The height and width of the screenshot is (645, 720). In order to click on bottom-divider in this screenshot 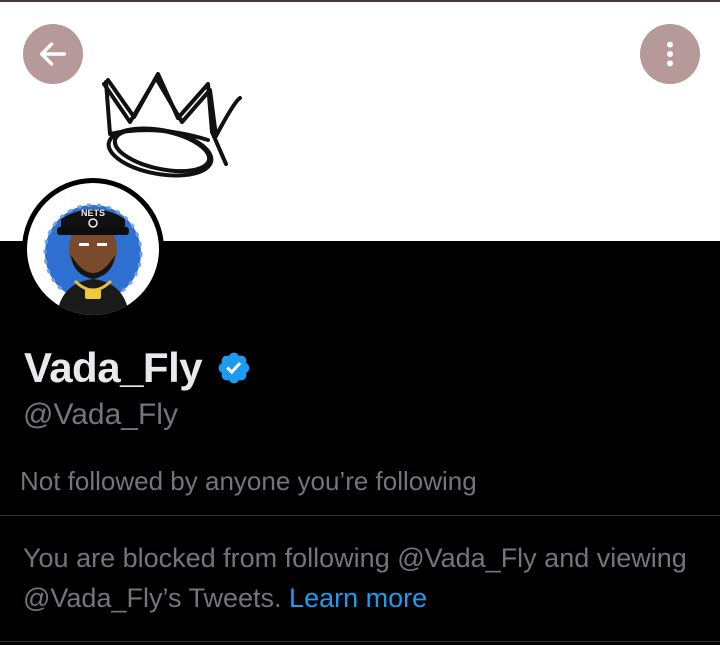, I will do `click(360, 641)`.